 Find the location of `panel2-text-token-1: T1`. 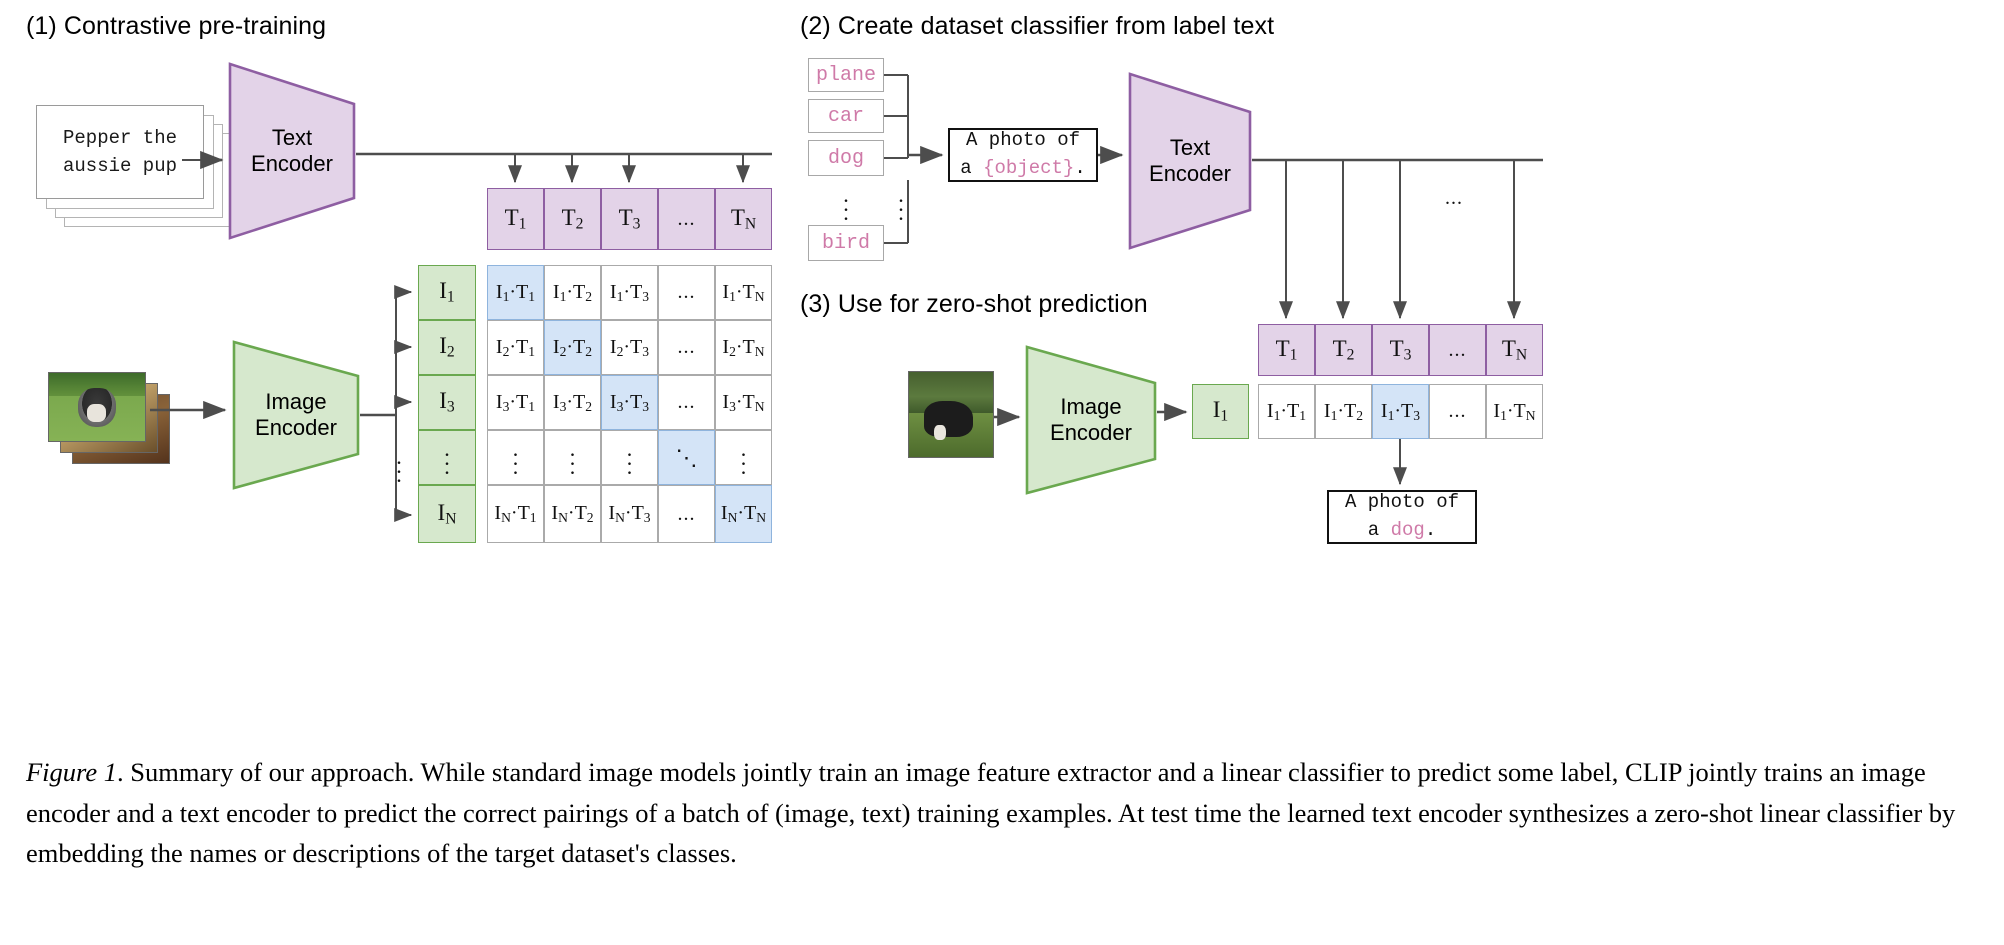

panel2-text-token-1: T1 is located at coordinates (1286, 350).